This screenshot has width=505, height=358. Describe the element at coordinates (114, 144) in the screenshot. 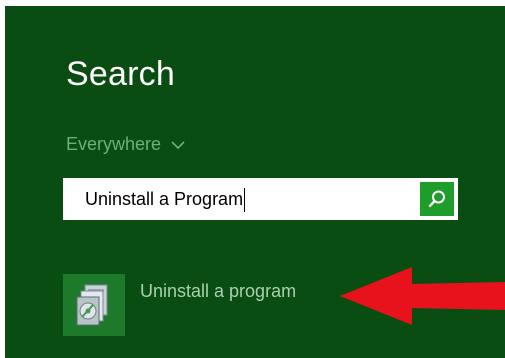

I see `search-scope-label: Everywhere` at that location.